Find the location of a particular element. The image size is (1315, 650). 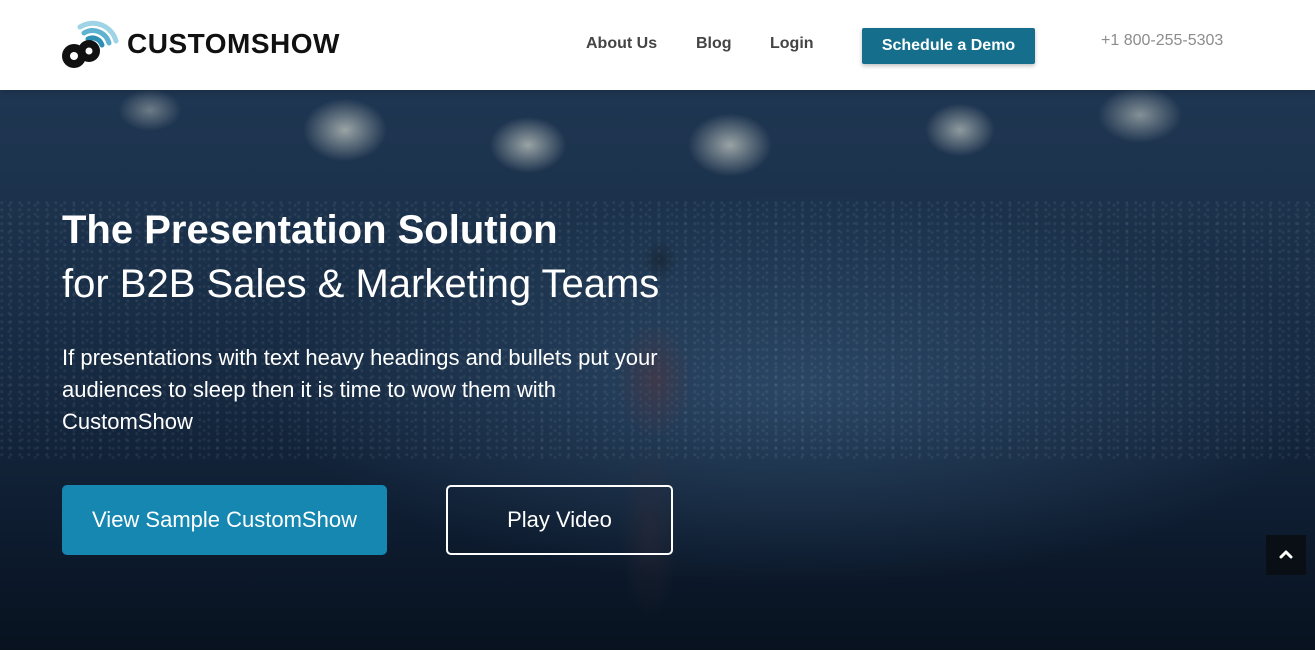

play-video-button: Play Video is located at coordinates (559, 520).